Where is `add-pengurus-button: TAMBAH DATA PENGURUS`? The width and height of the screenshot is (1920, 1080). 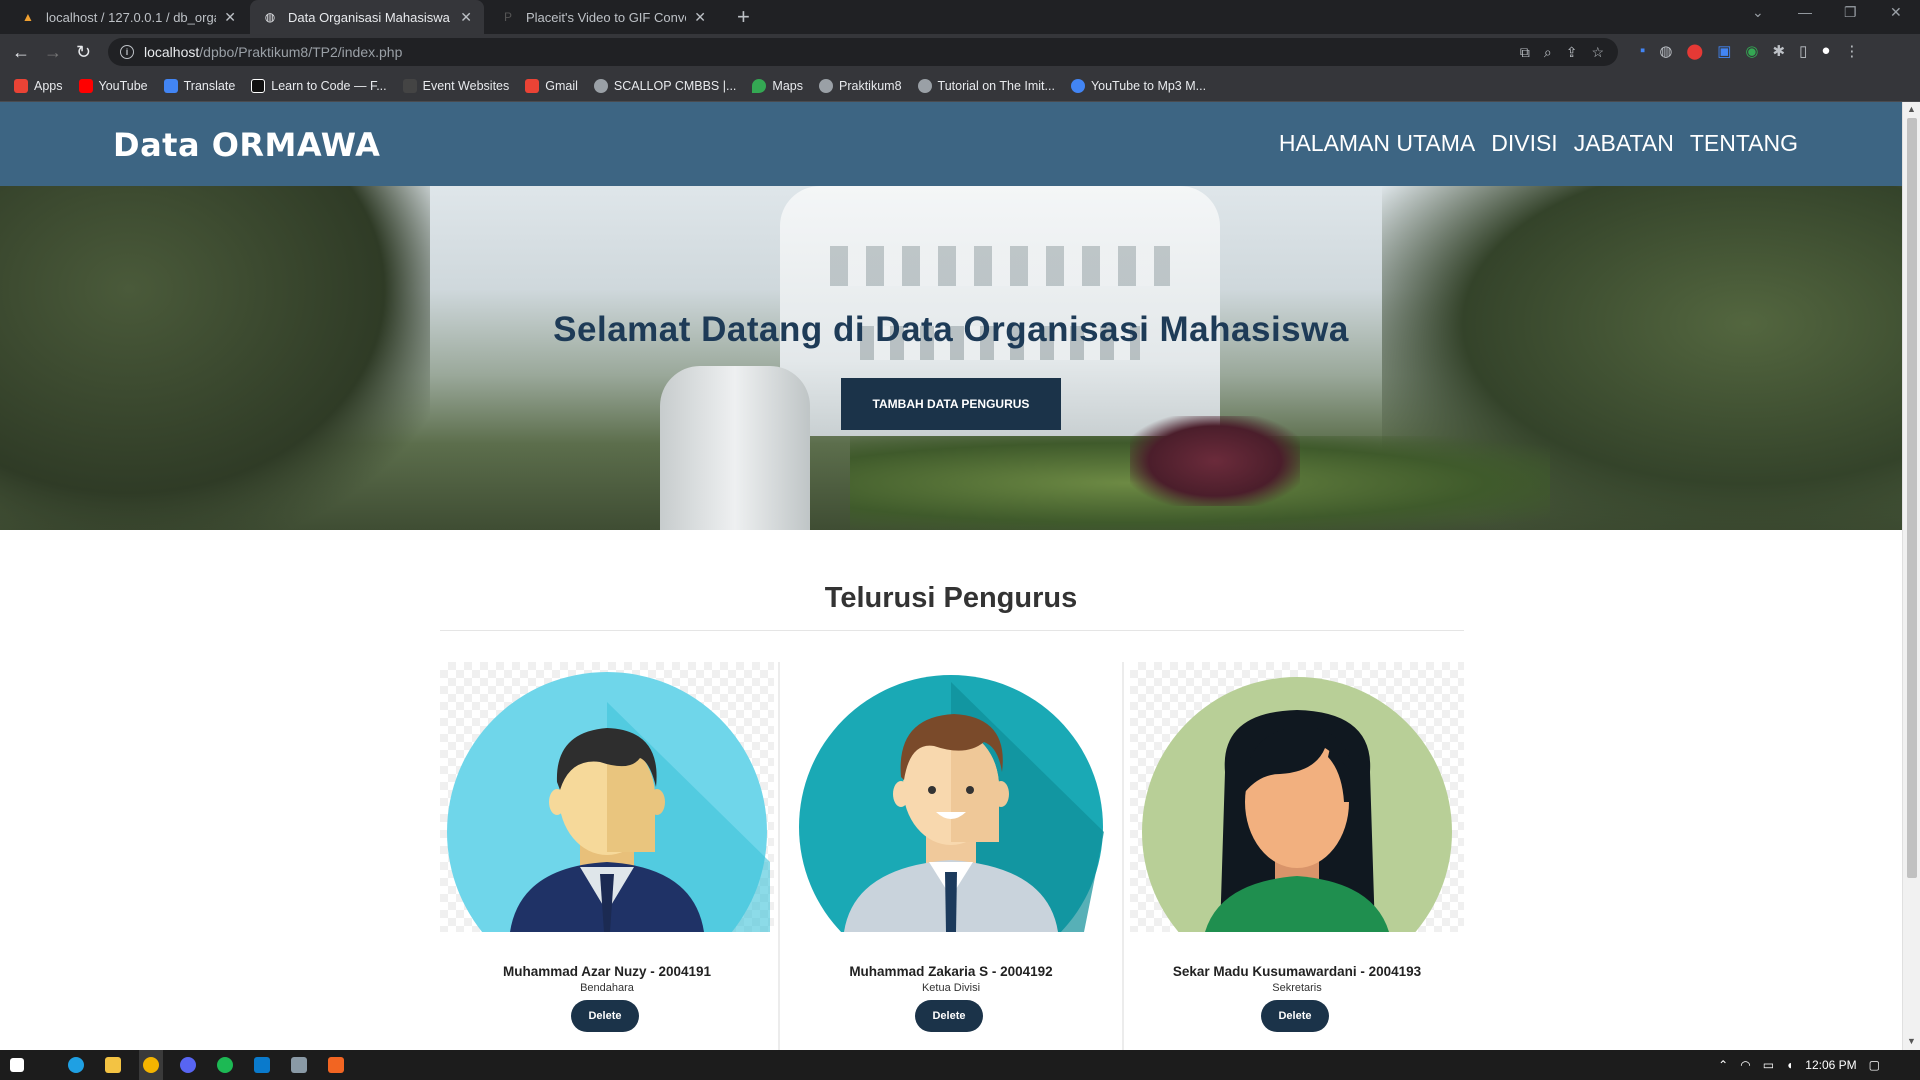
add-pengurus-button: TAMBAH DATA PENGURUS is located at coordinates (951, 404).